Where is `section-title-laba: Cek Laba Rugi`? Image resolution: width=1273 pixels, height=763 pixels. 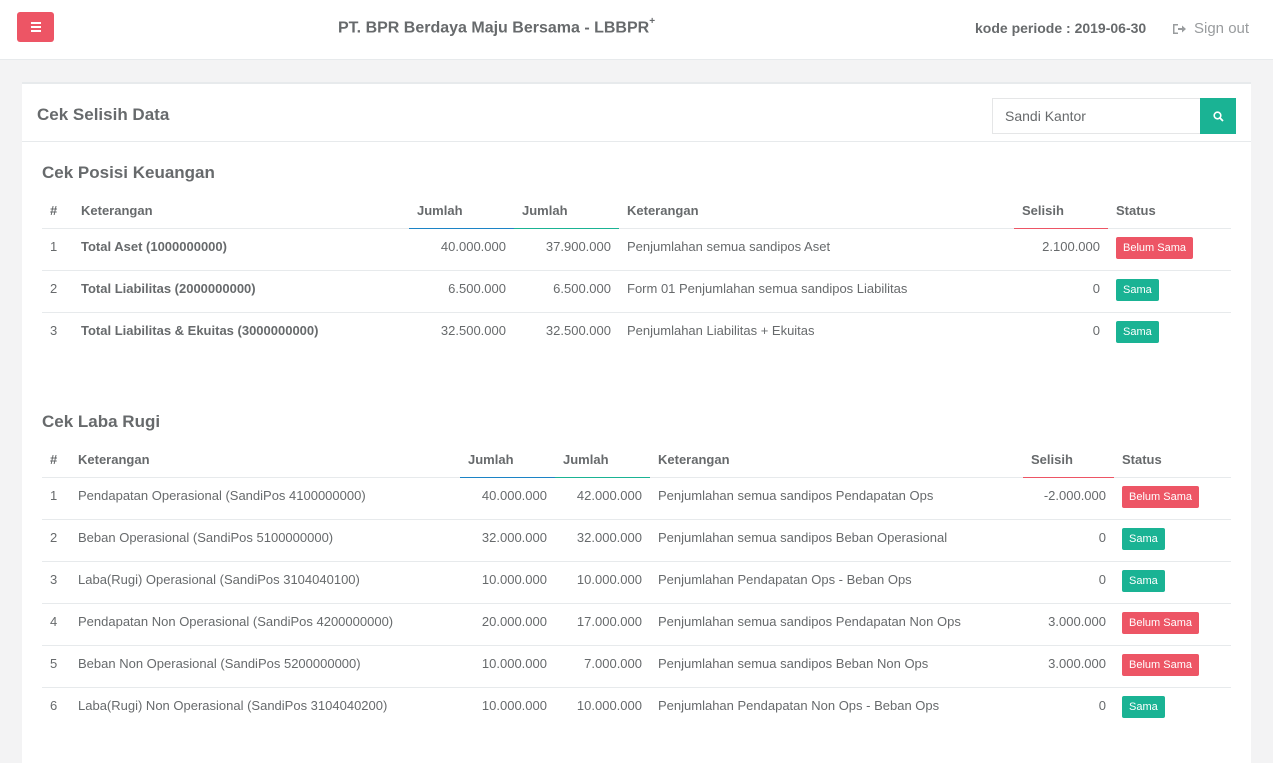 section-title-laba: Cek Laba Rugi is located at coordinates (101, 421).